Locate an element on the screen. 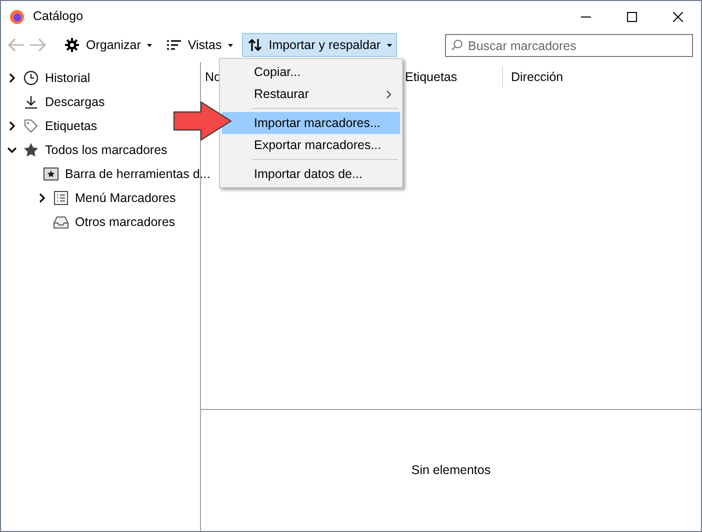  toolbar-button: Organizar is located at coordinates (108, 45).